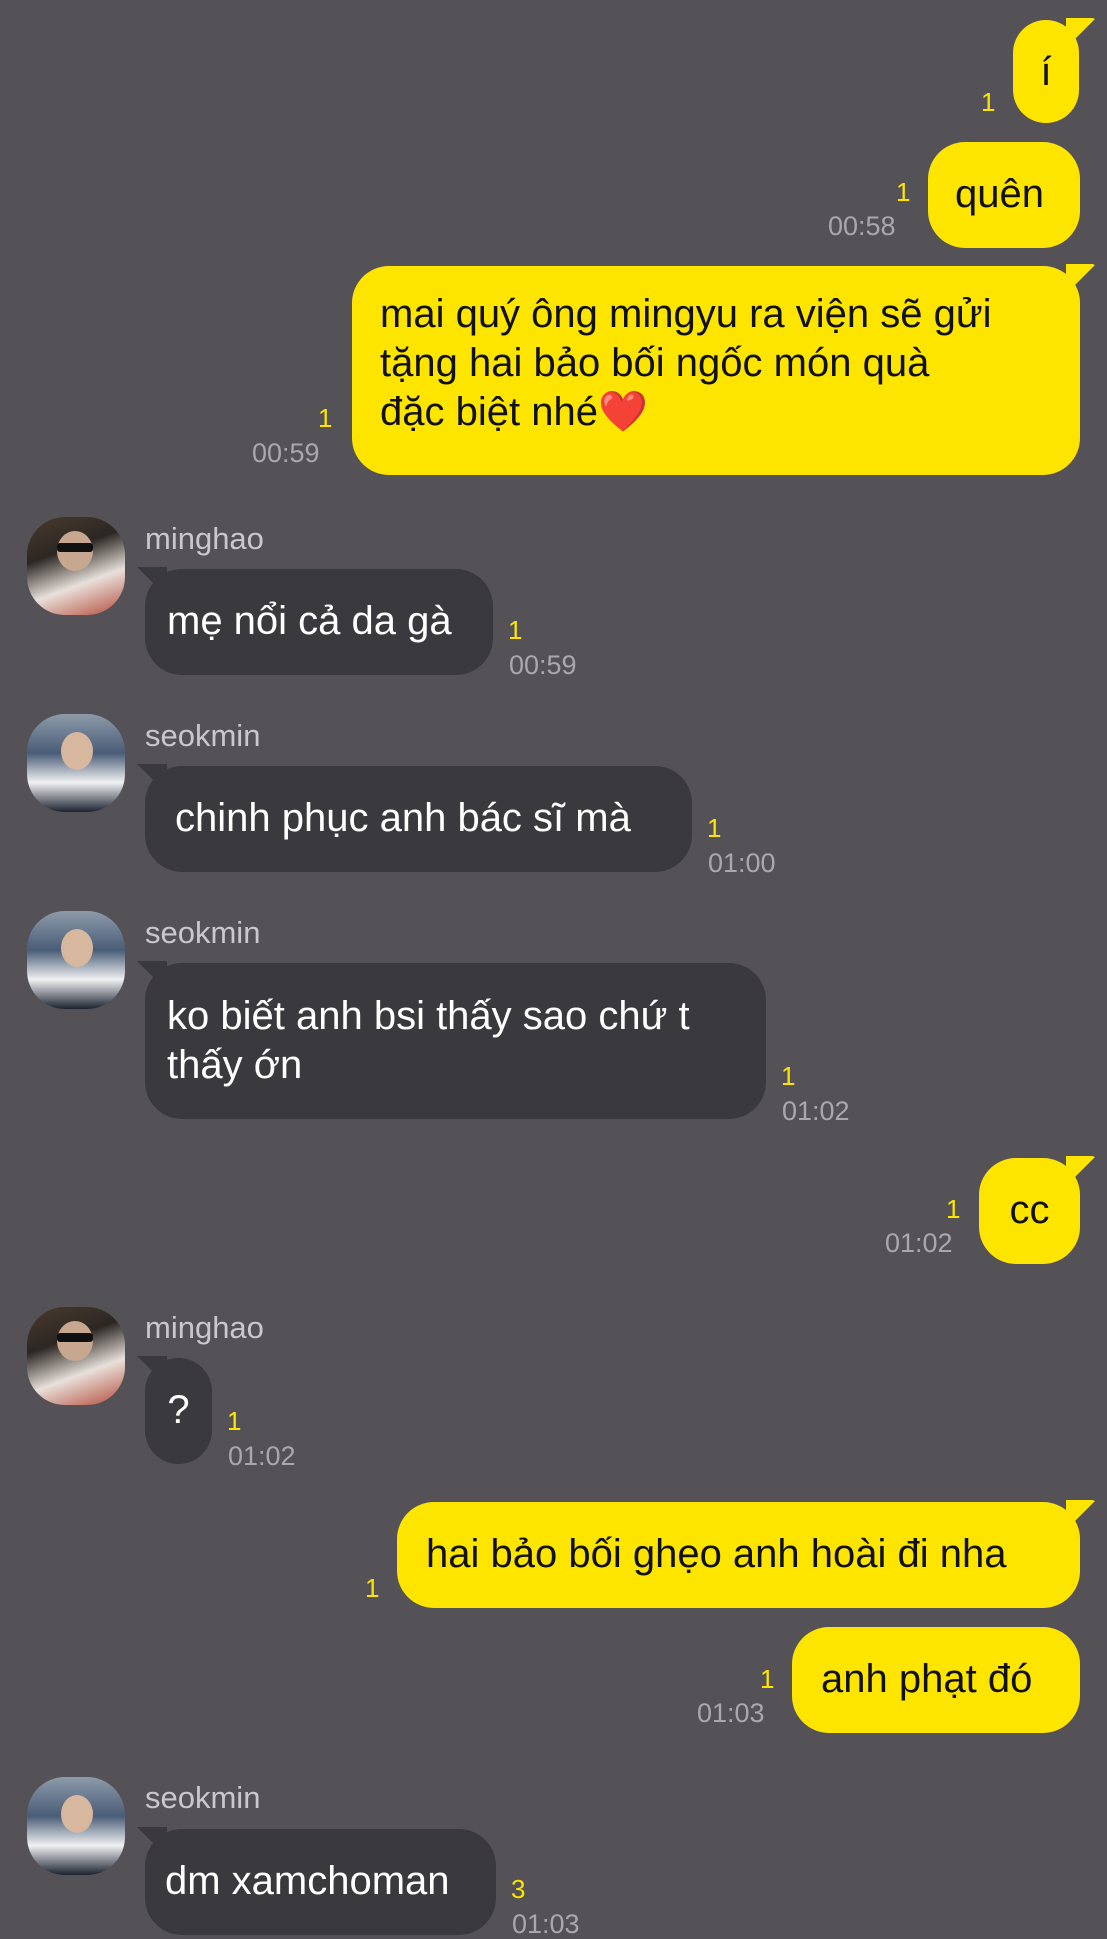  I want to click on message-time: 00:58, so click(862, 226).